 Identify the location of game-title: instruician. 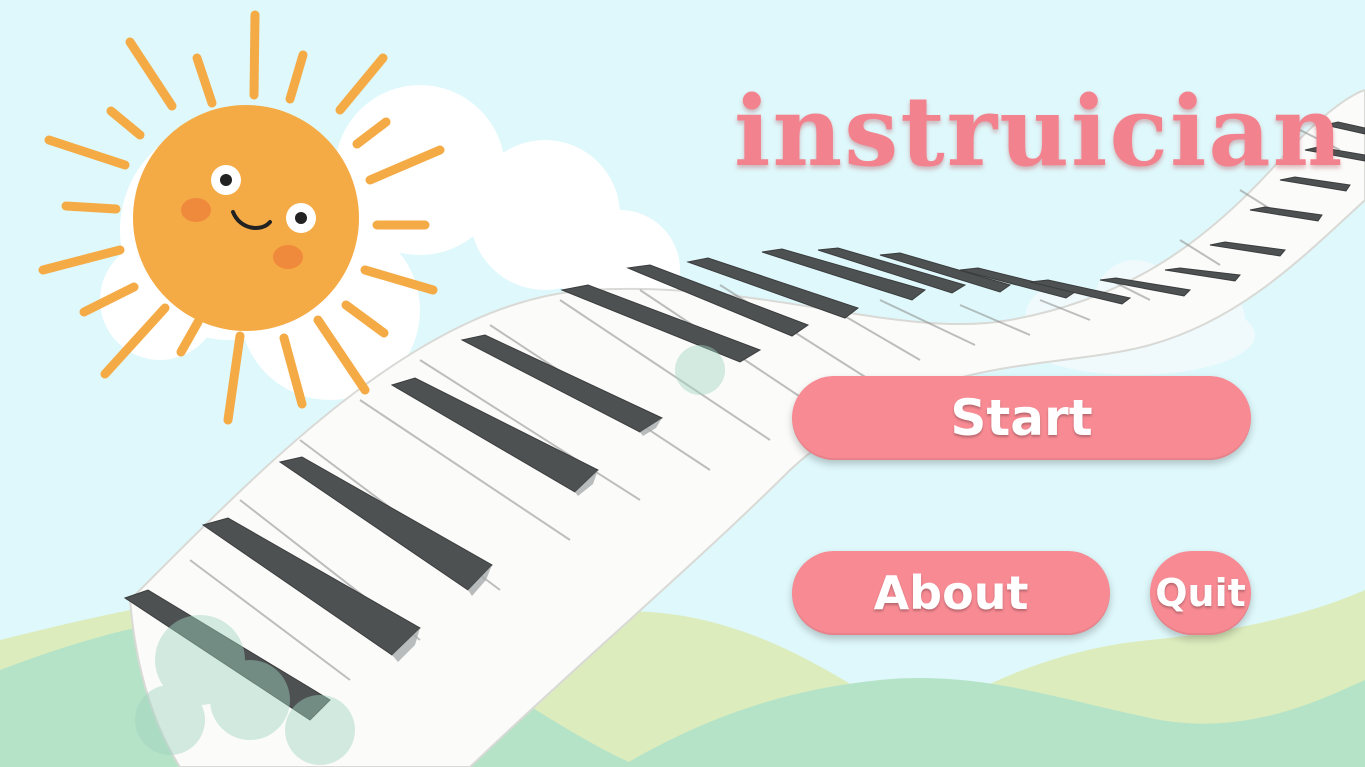
(1039, 131).